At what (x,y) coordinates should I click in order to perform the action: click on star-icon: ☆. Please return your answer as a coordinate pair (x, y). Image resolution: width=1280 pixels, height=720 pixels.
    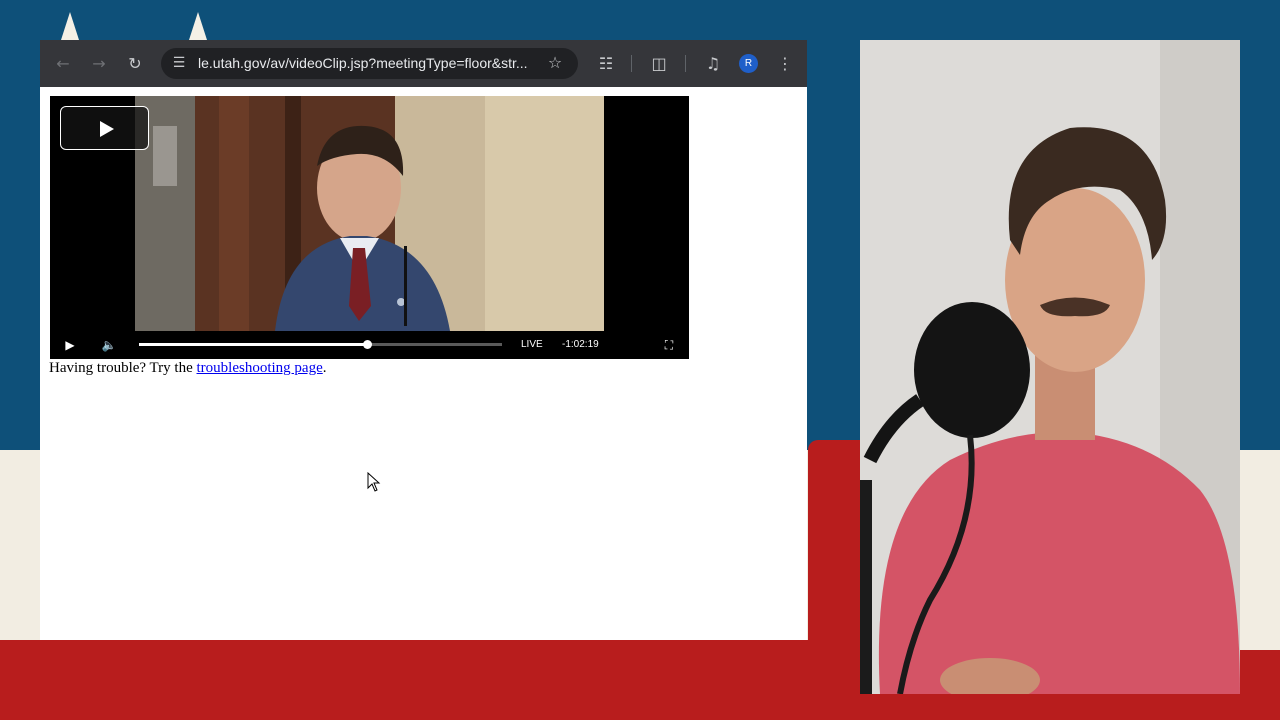
    Looking at the image, I should click on (555, 63).